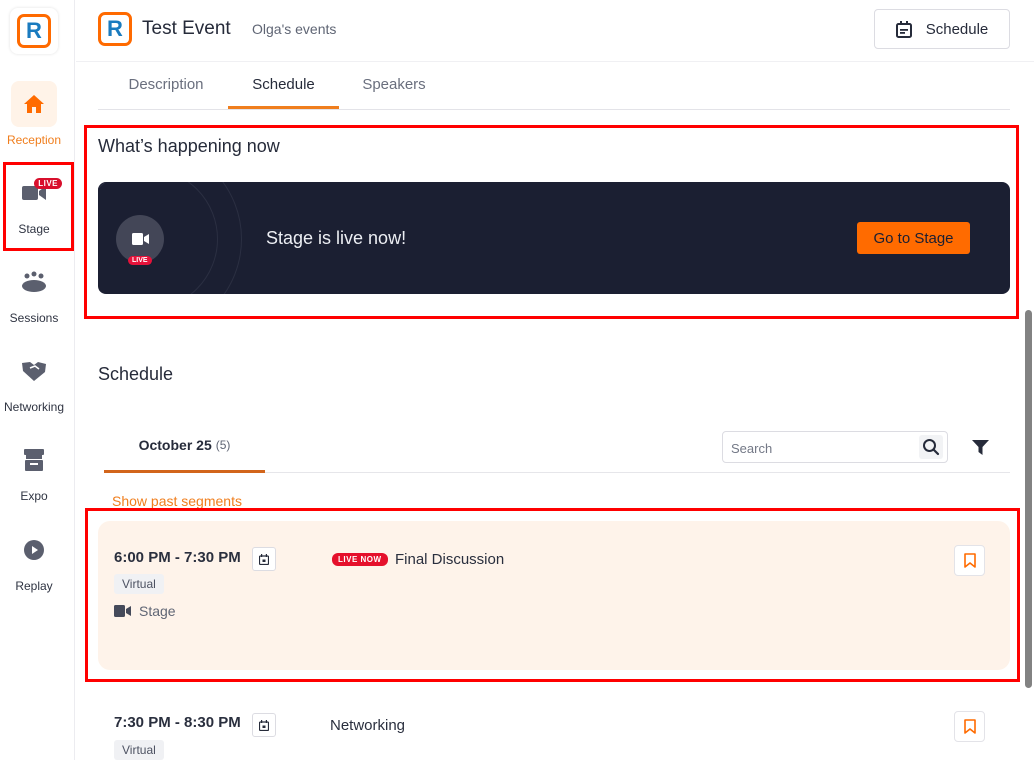 The height and width of the screenshot is (784, 1034). I want to click on play-circle-icon, so click(34, 550).